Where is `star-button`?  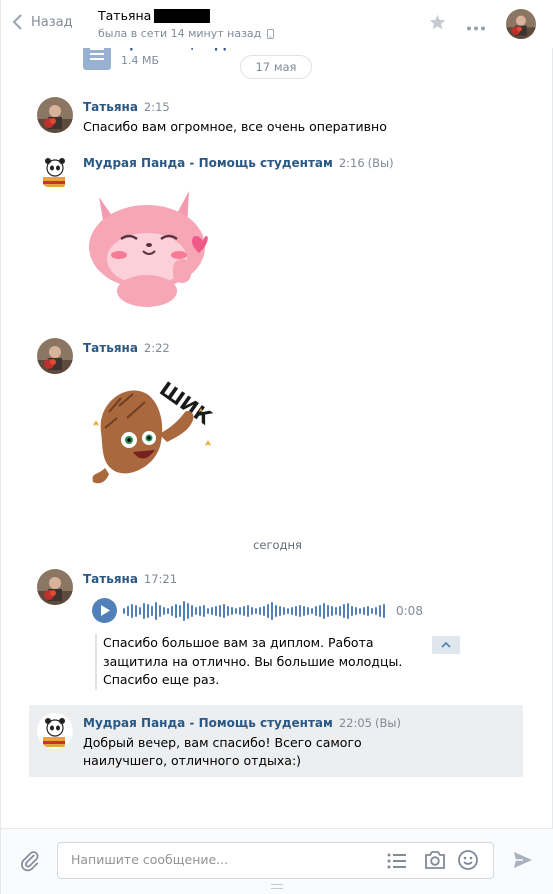
star-button is located at coordinates (437, 24).